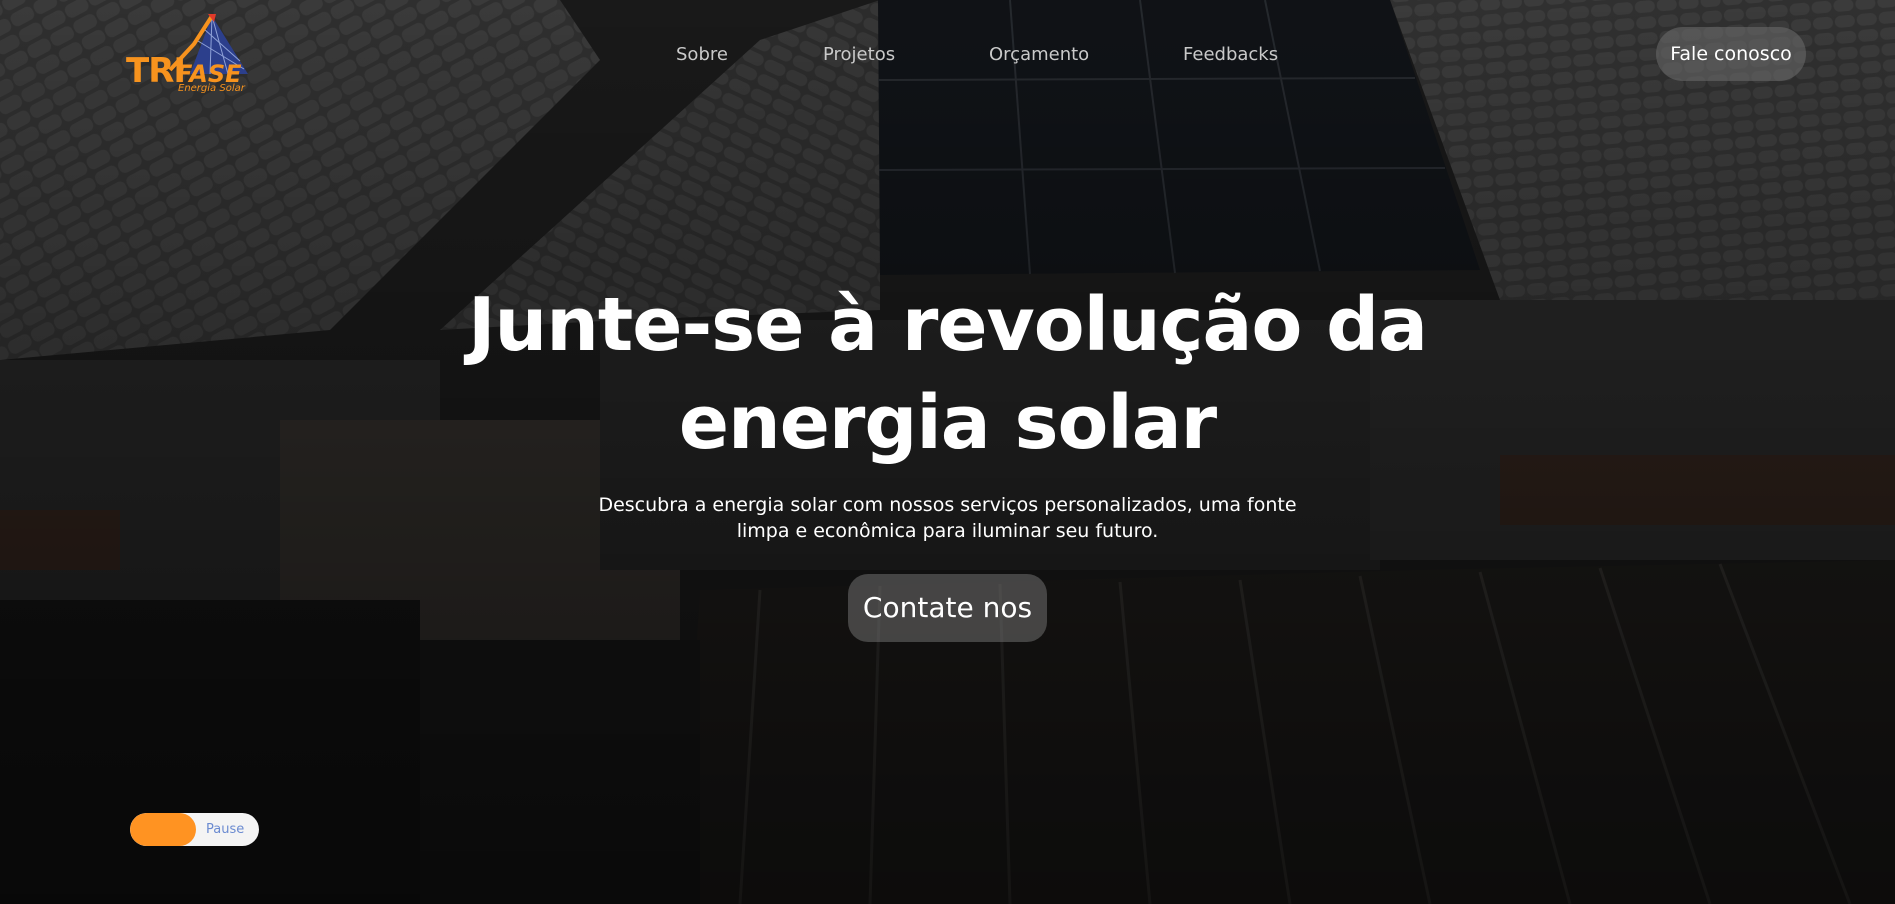 This screenshot has height=904, width=1895. What do you see at coordinates (702, 55) in the screenshot?
I see `nav-item-sobre: Sobre` at bounding box center [702, 55].